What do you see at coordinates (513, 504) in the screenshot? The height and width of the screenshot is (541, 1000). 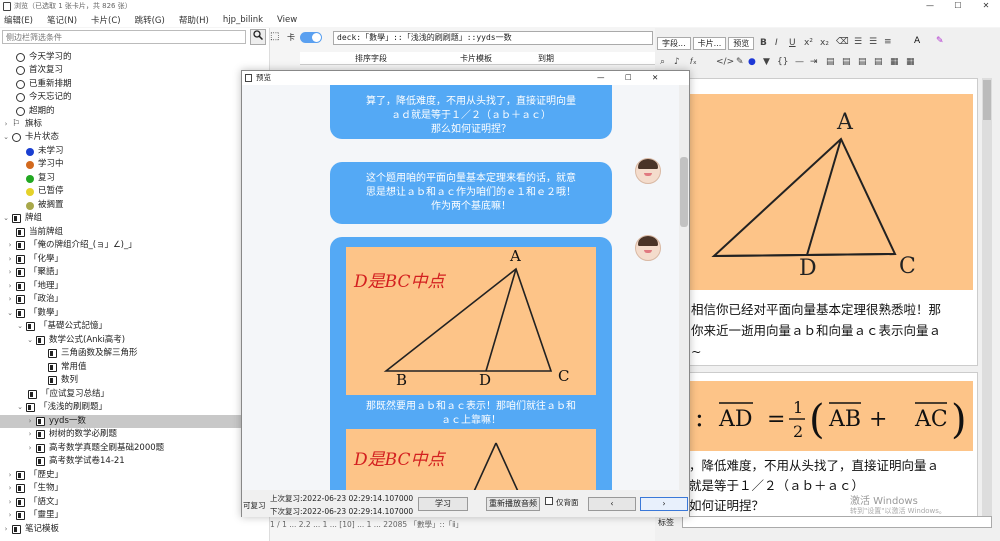 I see `replay-audio-button: 重新播放音频` at bounding box center [513, 504].